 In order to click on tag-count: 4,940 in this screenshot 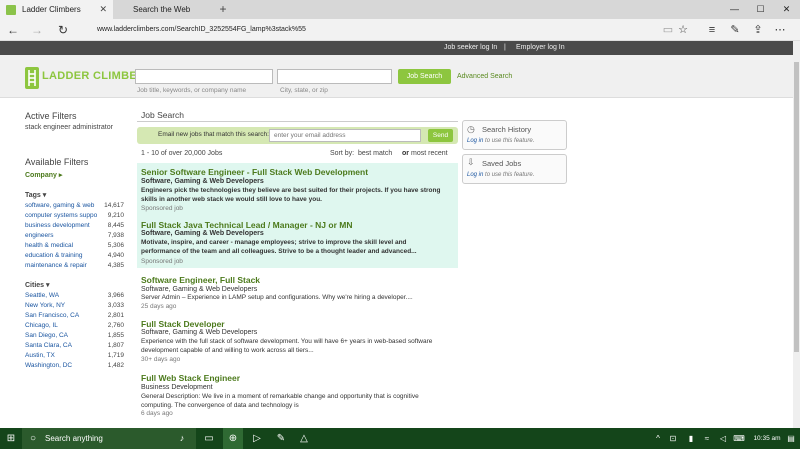, I will do `click(115, 255)`.